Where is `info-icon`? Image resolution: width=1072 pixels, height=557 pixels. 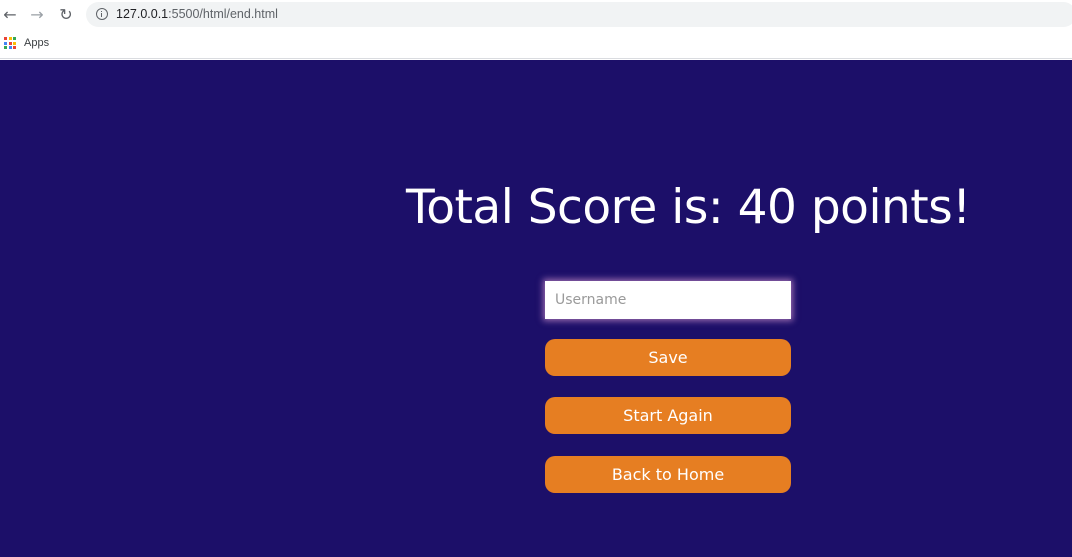 info-icon is located at coordinates (102, 14).